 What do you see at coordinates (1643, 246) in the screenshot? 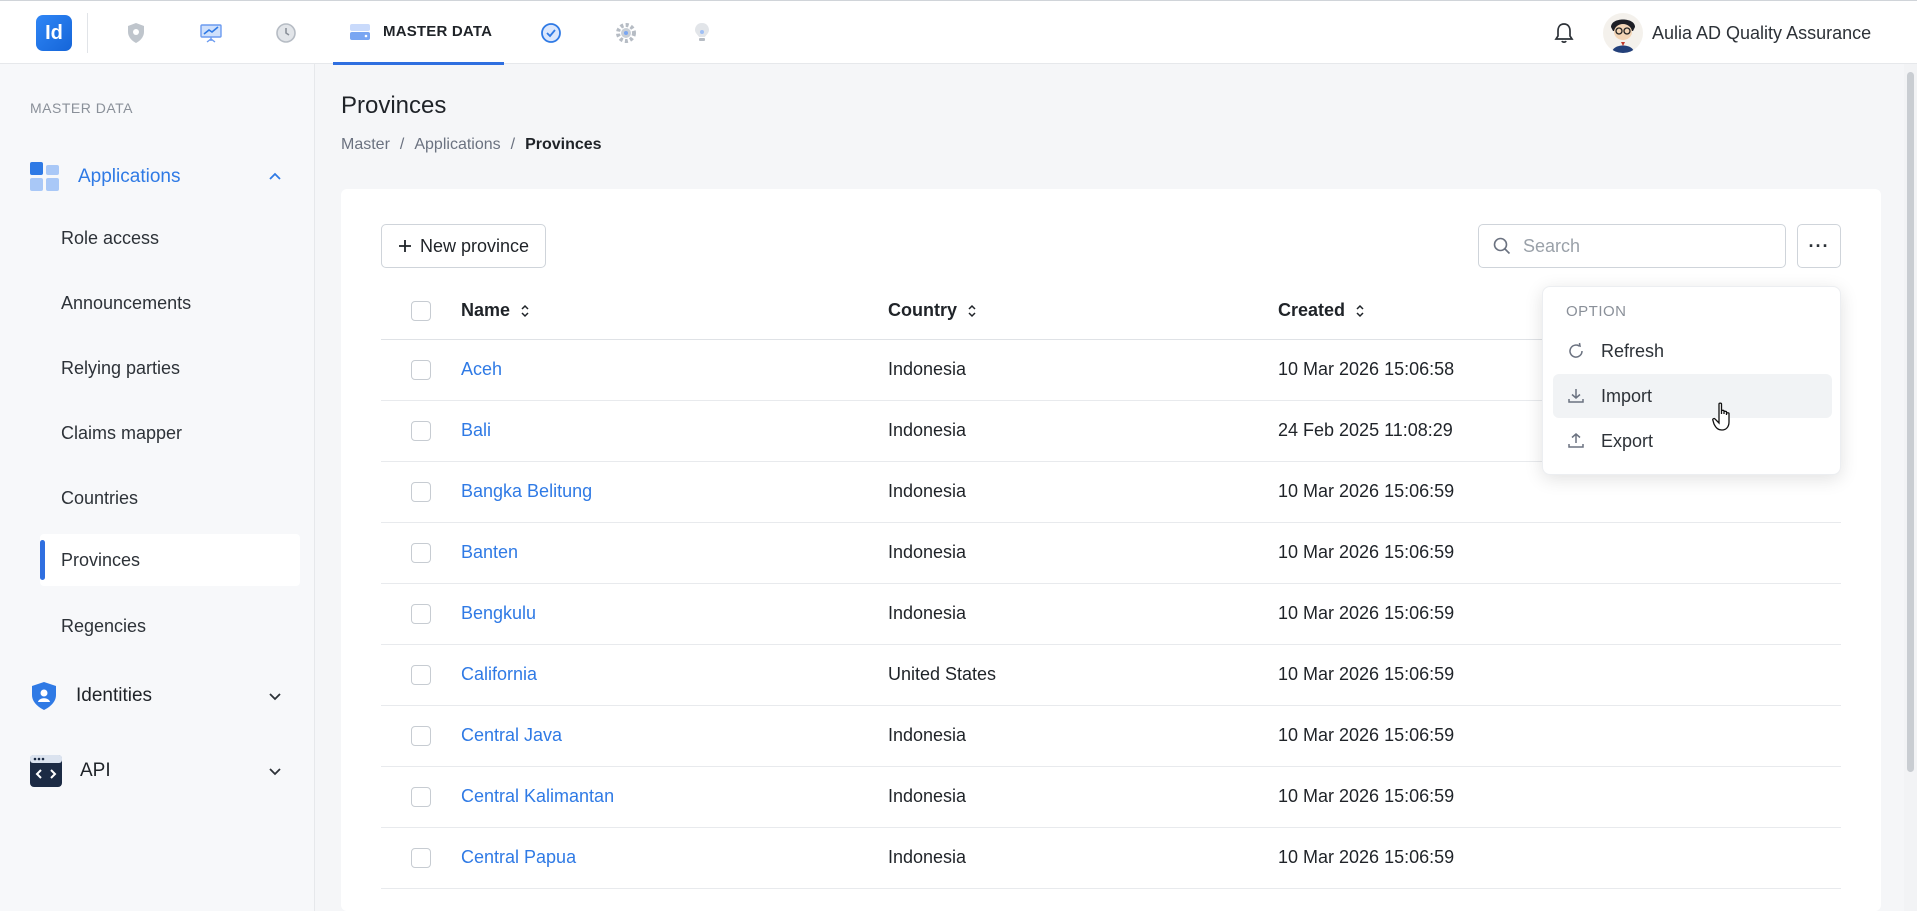
I see `search-input` at bounding box center [1643, 246].